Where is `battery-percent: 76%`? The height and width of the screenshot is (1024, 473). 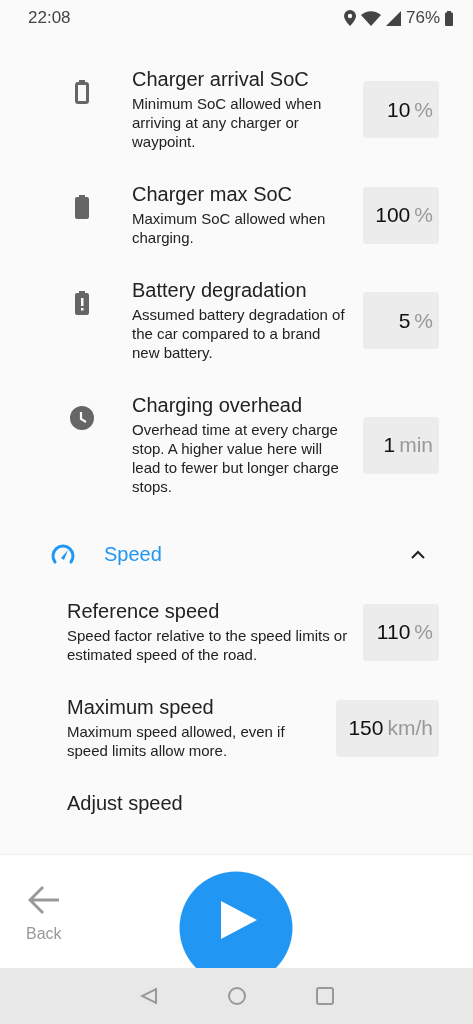
battery-percent: 76% is located at coordinates (422, 18).